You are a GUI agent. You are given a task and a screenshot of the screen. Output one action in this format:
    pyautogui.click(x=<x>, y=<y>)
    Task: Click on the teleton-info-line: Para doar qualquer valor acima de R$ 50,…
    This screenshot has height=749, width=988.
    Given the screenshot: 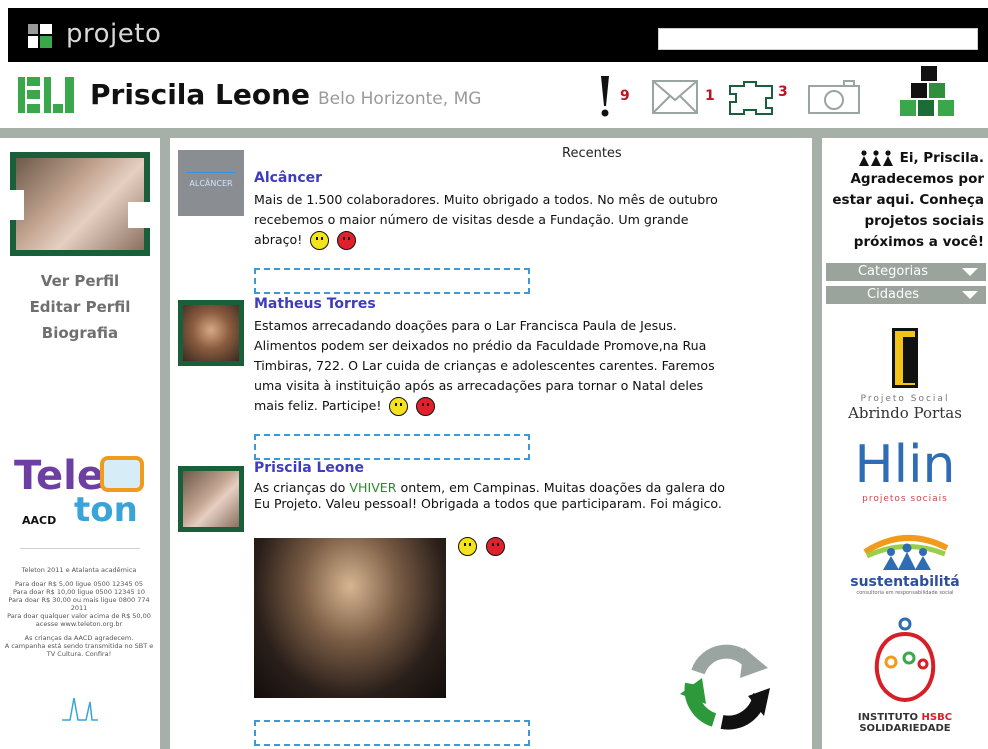 What is the action you would take?
    pyautogui.click(x=79, y=620)
    